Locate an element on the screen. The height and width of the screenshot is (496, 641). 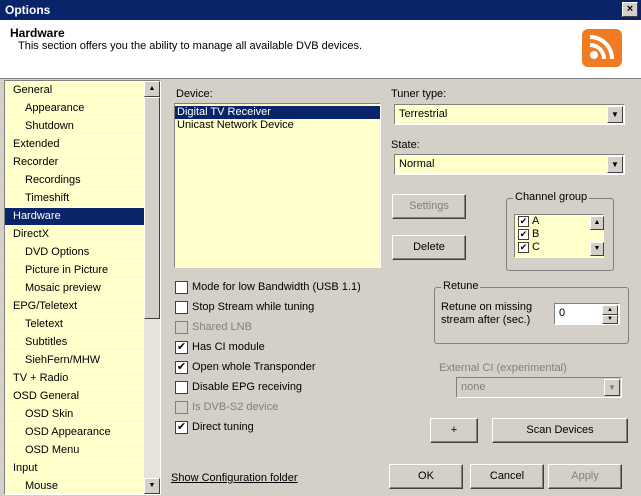
scroll-thumb is located at coordinates (152, 208).